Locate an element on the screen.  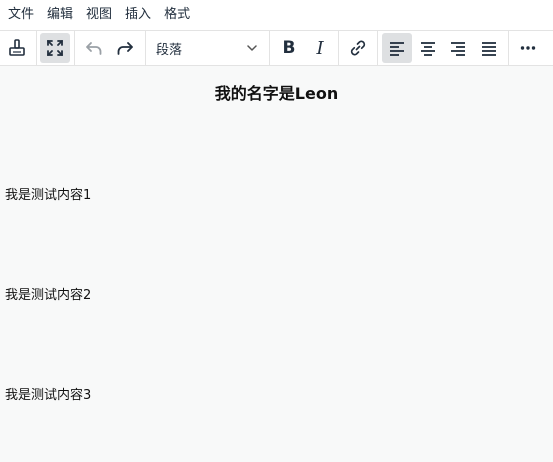
redo-icon is located at coordinates (125, 48).